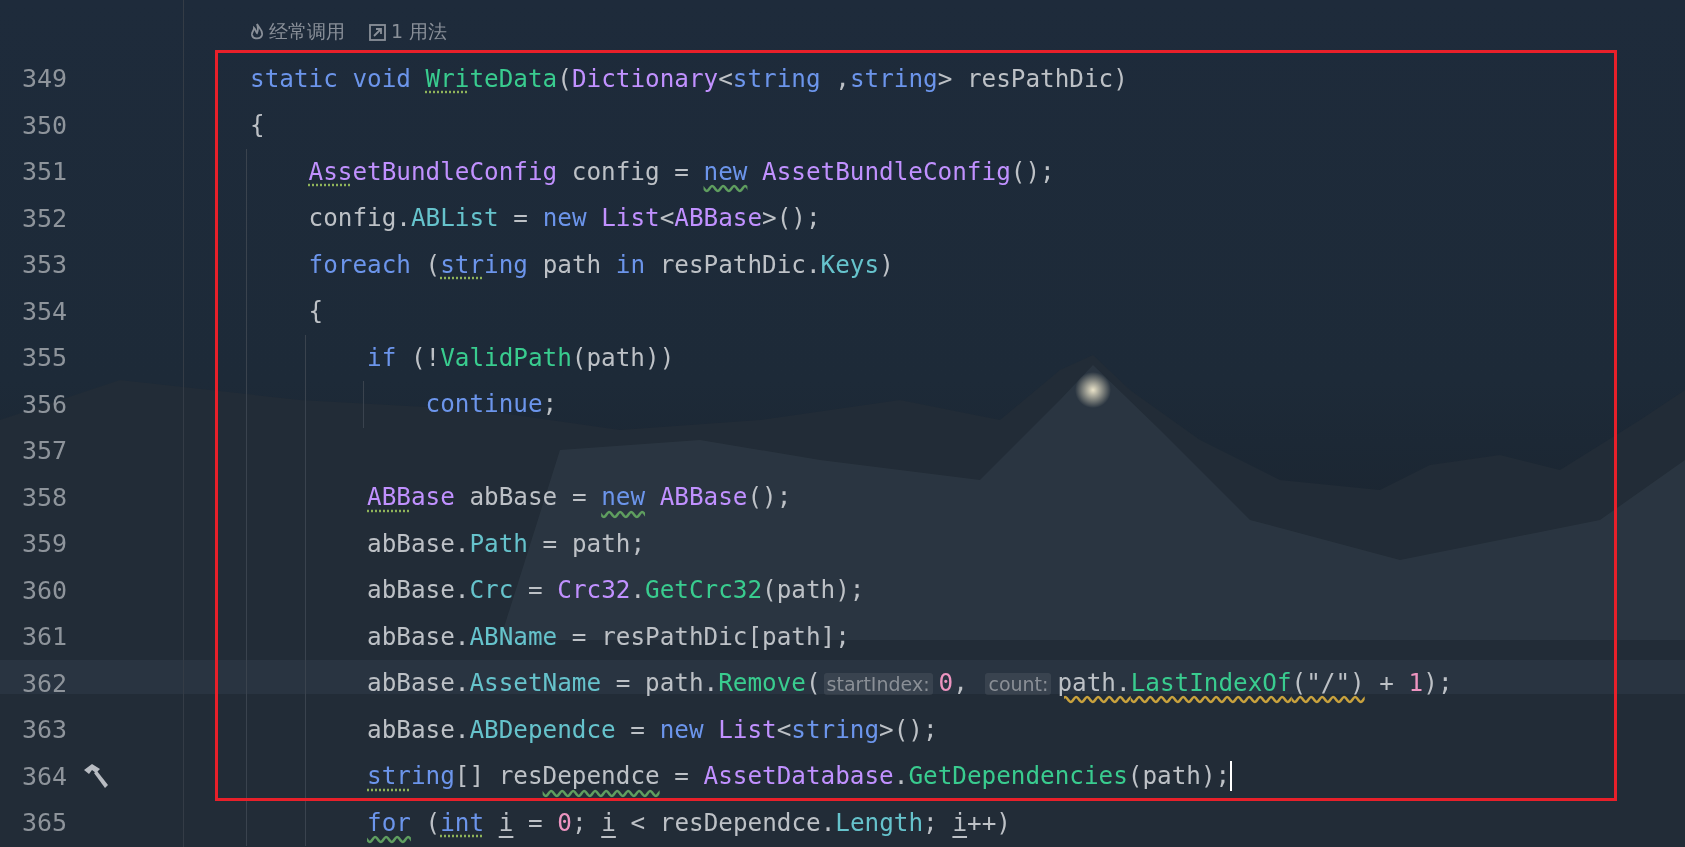 Image resolution: width=1685 pixels, height=847 pixels. I want to click on line-number: 365, so click(45, 823).